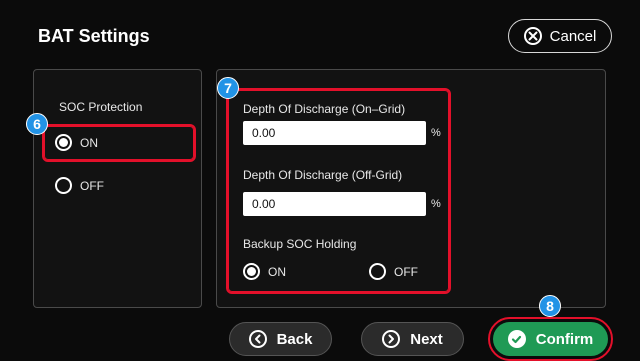 The image size is (640, 361). Describe the element at coordinates (228, 88) in the screenshot. I see `annotation-badge-7: 7` at that location.